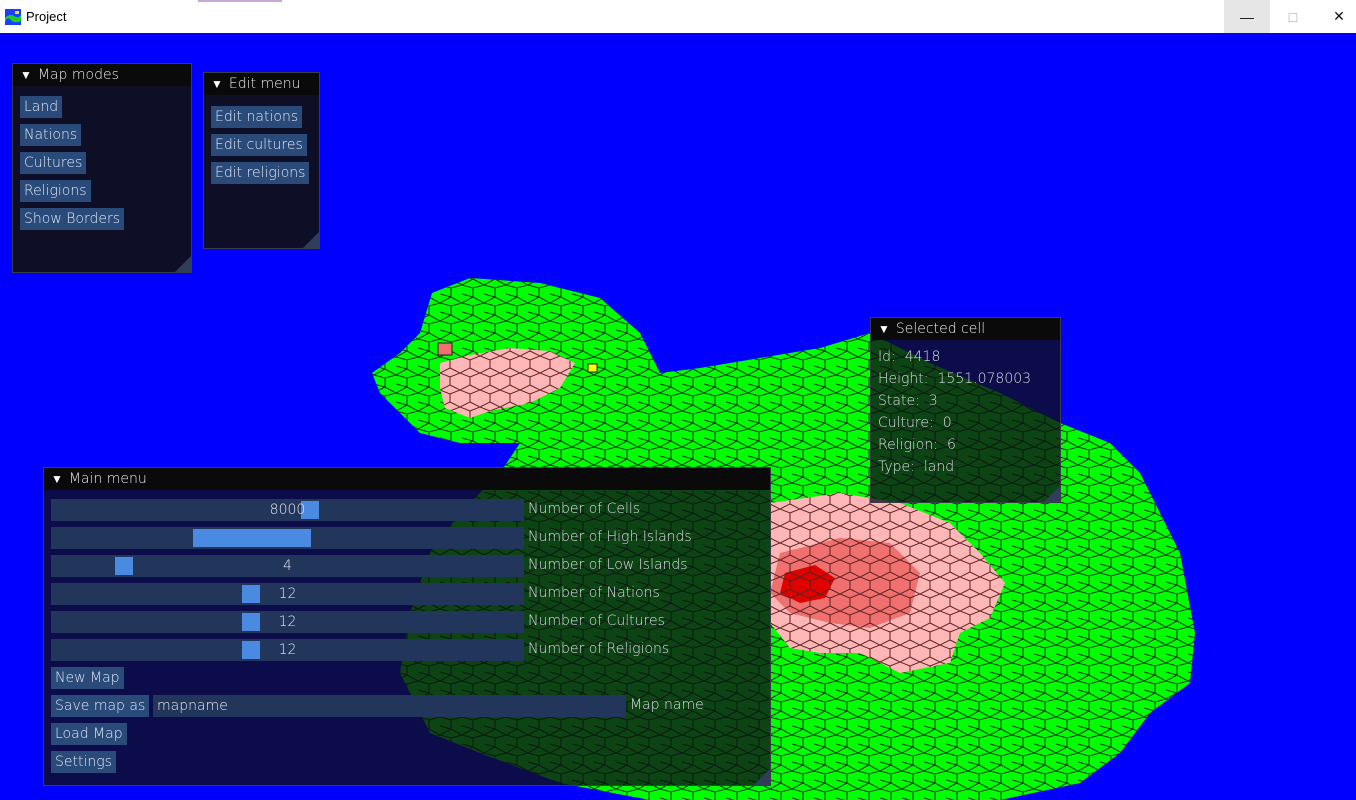 This screenshot has width=1356, height=800. I want to click on cell-state-value: 3, so click(933, 401).